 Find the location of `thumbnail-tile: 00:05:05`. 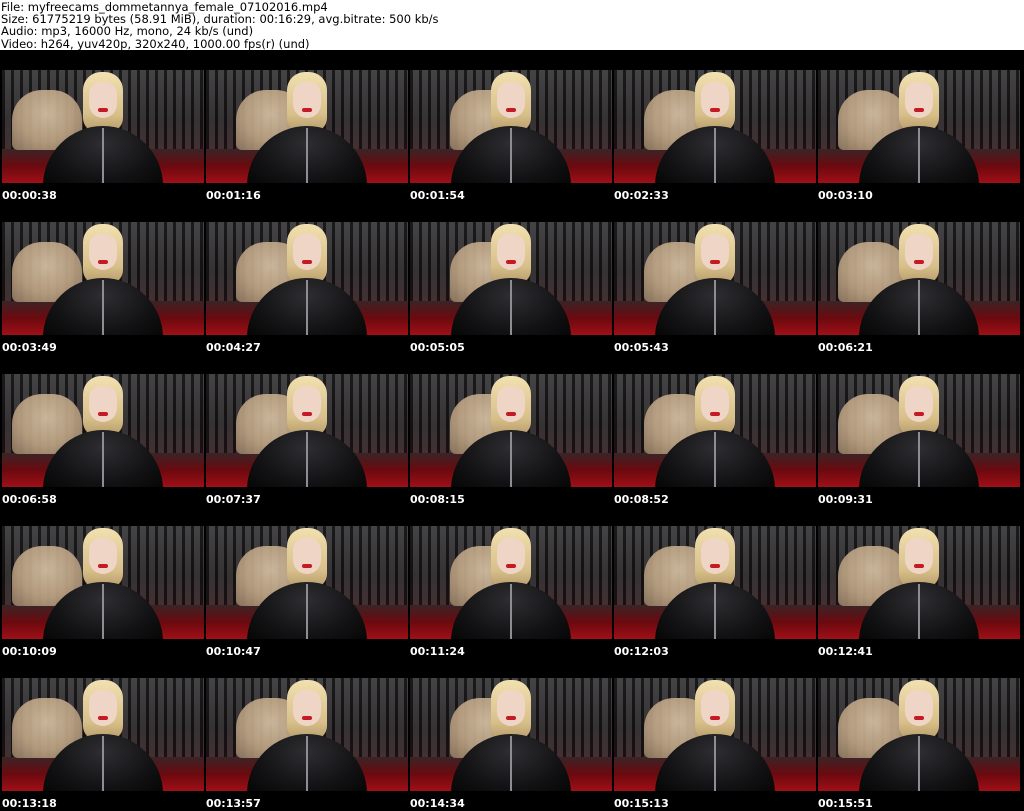

thumbnail-tile: 00:05:05 is located at coordinates (510, 278).